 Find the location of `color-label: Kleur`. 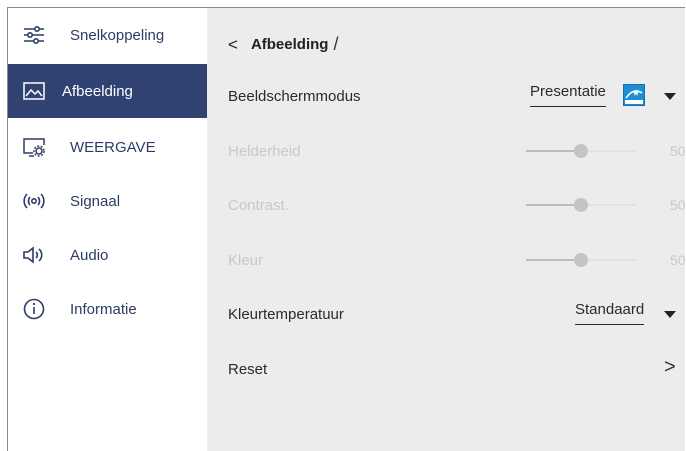

color-label: Kleur is located at coordinates (246, 260).